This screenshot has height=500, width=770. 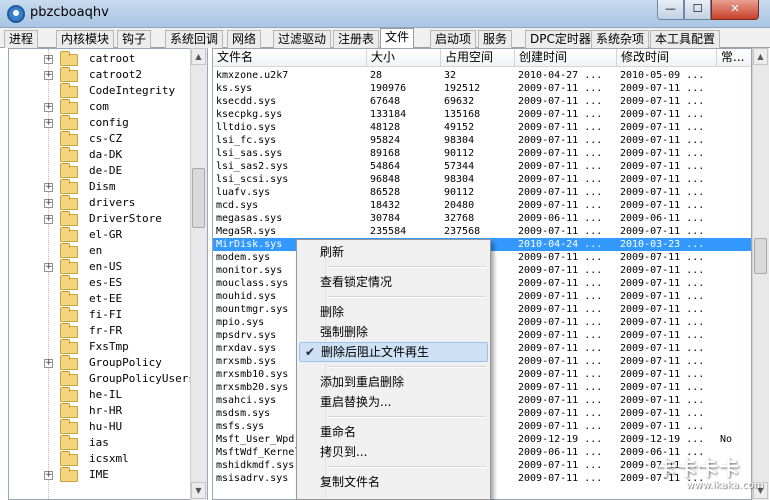 I want to click on menu-item: 刷新, so click(x=393, y=252).